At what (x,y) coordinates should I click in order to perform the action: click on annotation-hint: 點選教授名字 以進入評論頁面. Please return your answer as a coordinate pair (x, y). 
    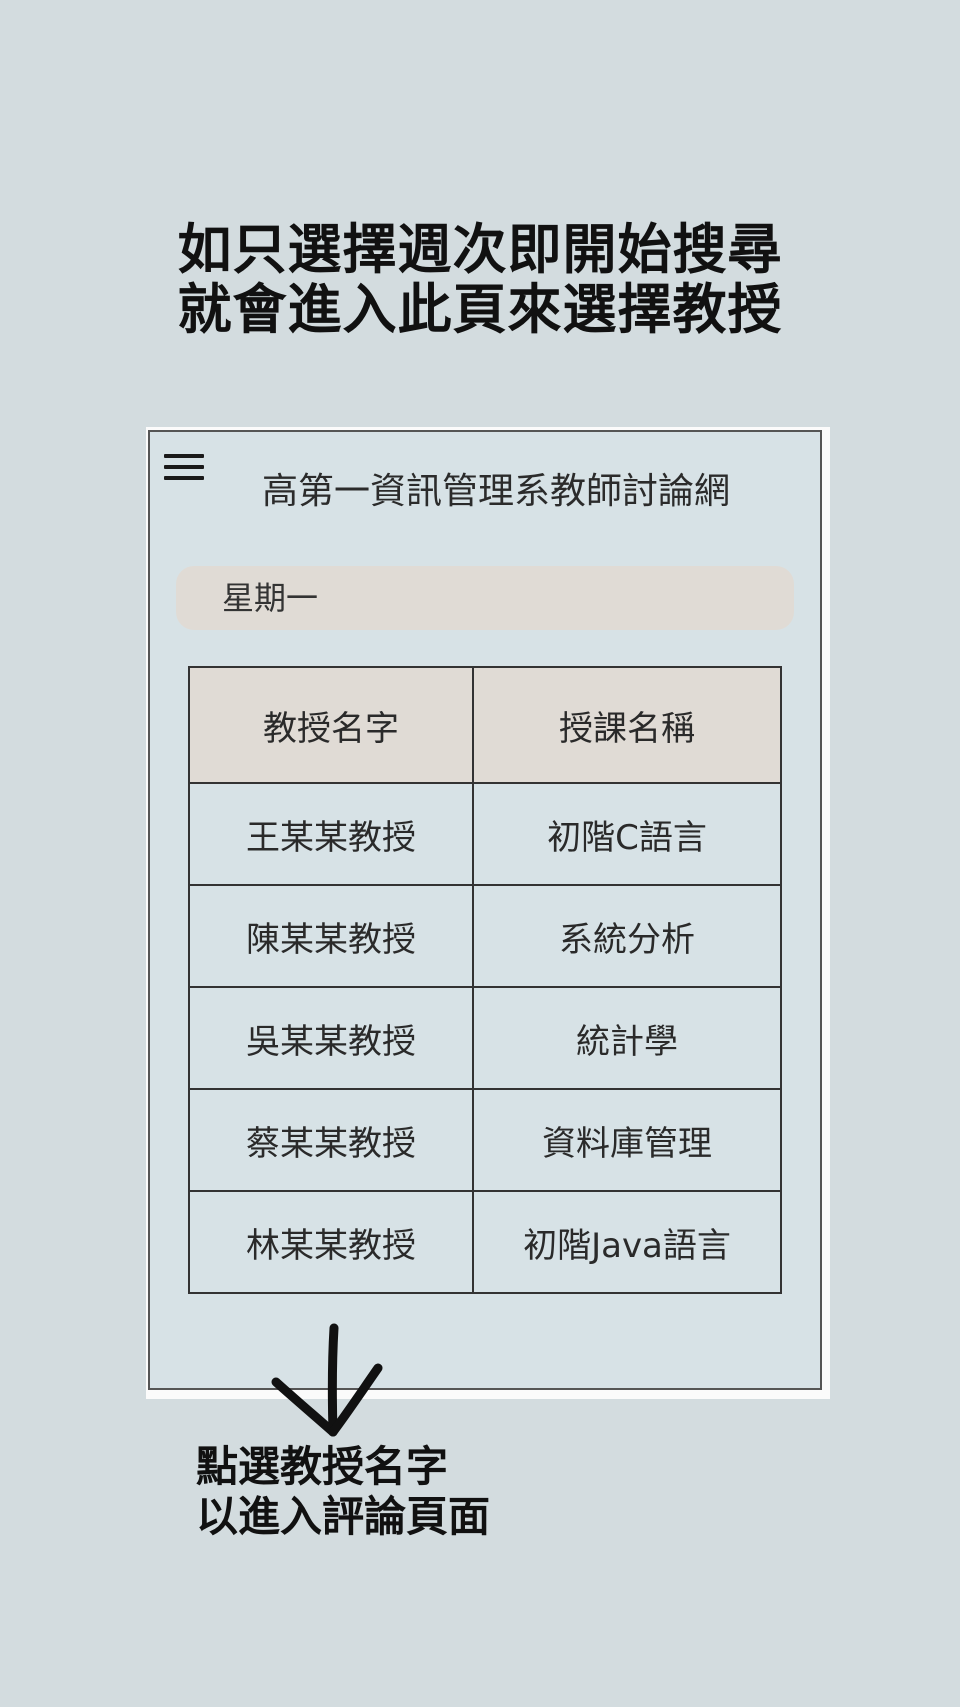
    Looking at the image, I should click on (343, 1492).